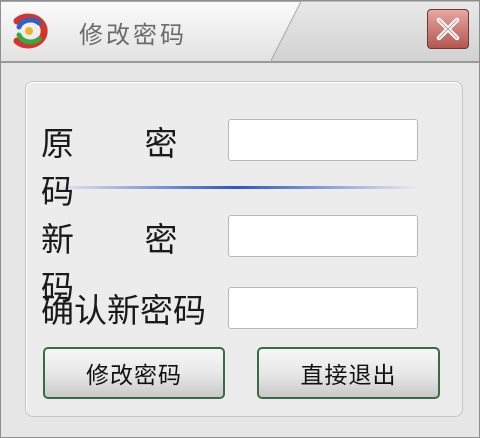 Image resolution: width=480 pixels, height=438 pixels. I want to click on app-logo-icon, so click(30, 31).